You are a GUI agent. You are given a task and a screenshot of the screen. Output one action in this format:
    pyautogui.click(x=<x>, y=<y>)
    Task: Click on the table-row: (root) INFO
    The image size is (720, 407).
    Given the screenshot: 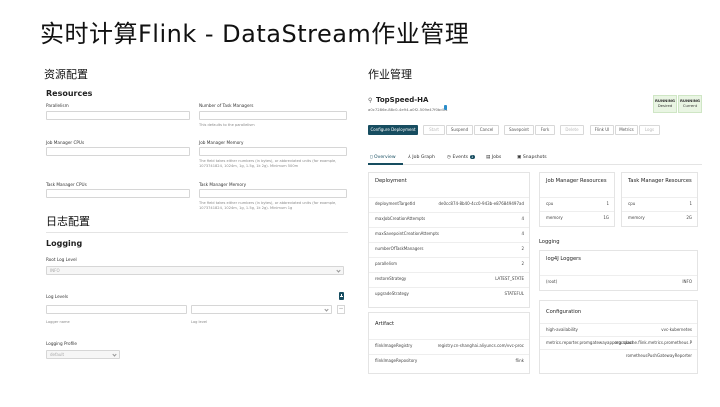 What is the action you would take?
    pyautogui.click(x=618, y=281)
    